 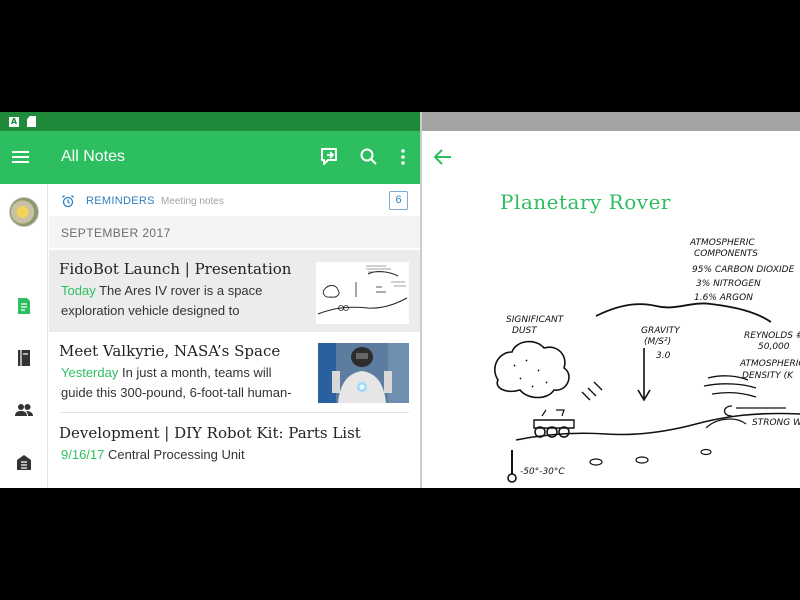 I want to click on work-chat-icon, so click(x=330, y=157).